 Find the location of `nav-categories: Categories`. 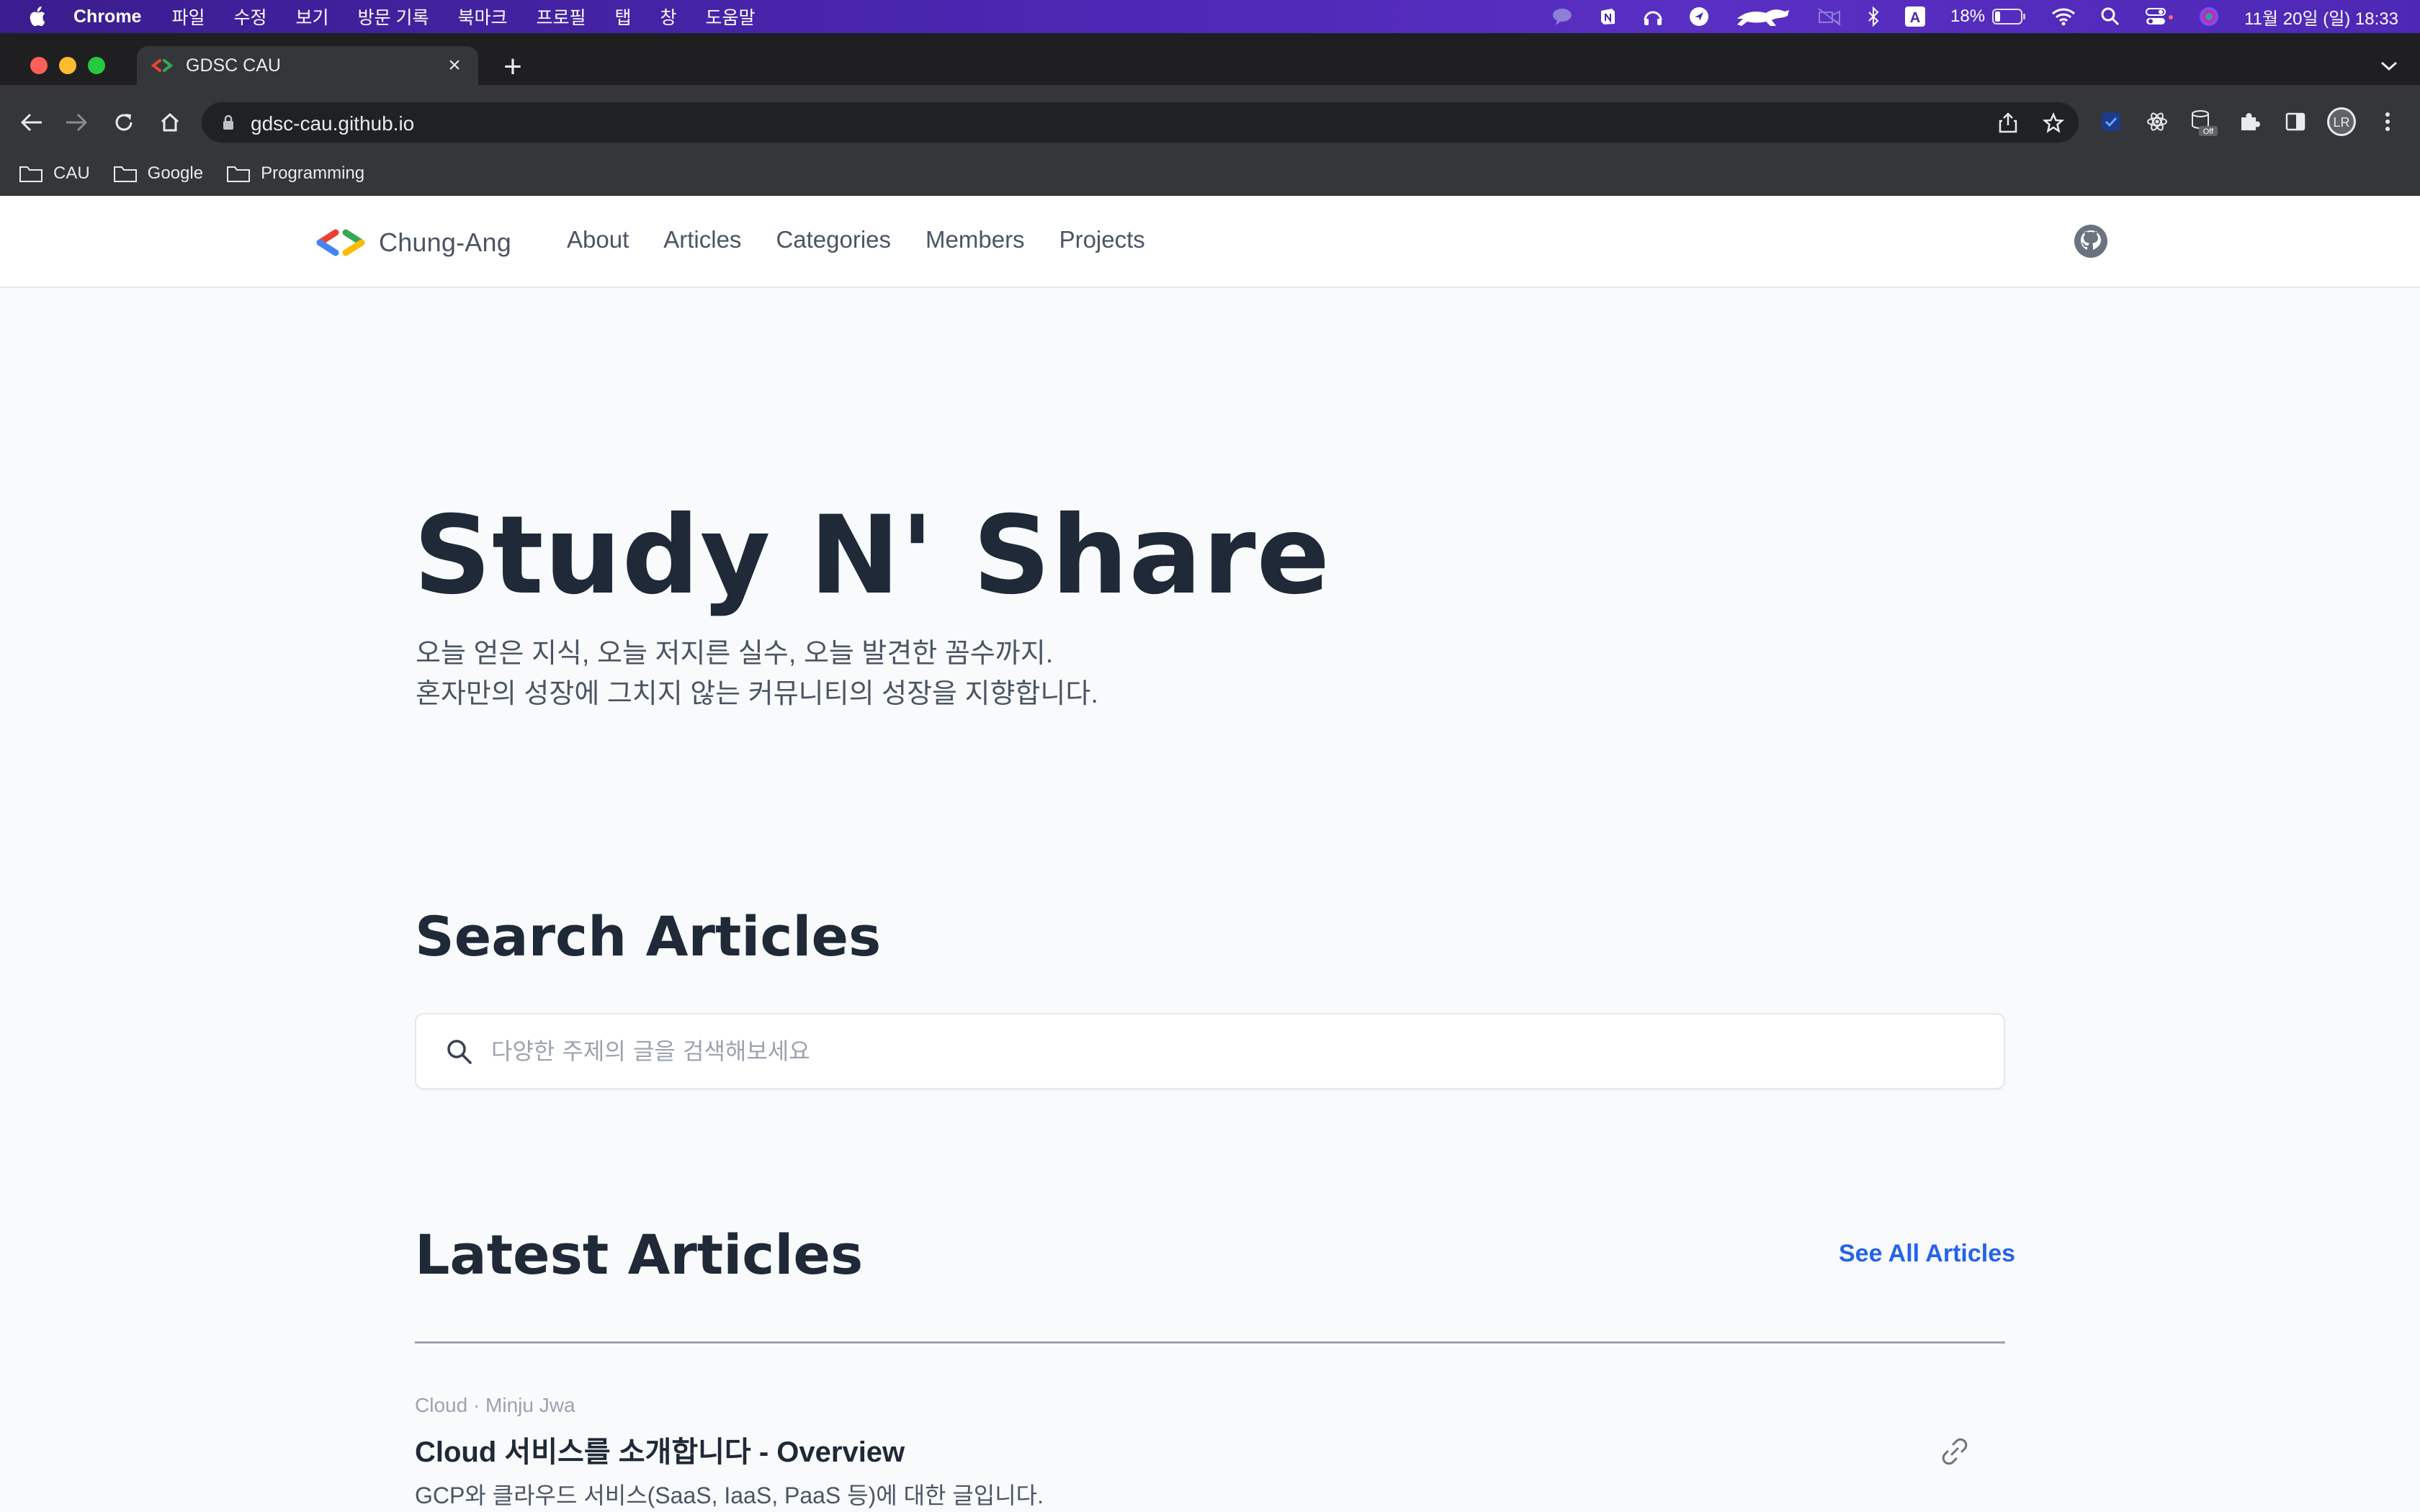

nav-categories: Categories is located at coordinates (834, 239).